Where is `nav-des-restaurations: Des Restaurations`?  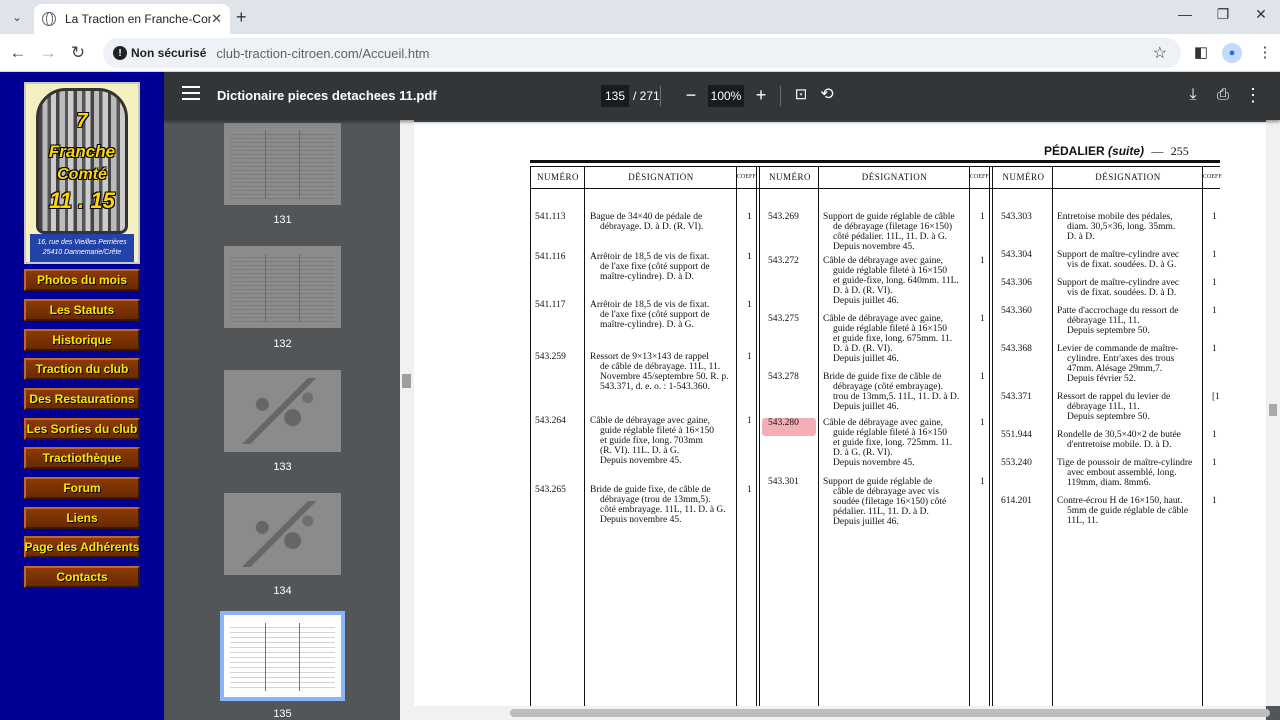
nav-des-restaurations: Des Restaurations is located at coordinates (82, 399).